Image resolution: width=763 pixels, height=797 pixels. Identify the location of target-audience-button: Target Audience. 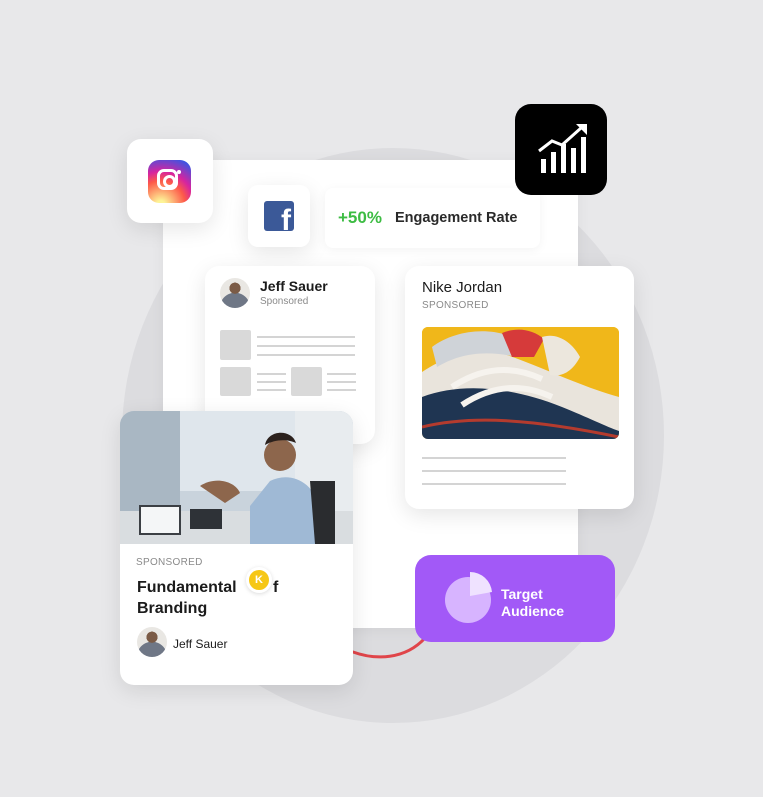
(515, 598).